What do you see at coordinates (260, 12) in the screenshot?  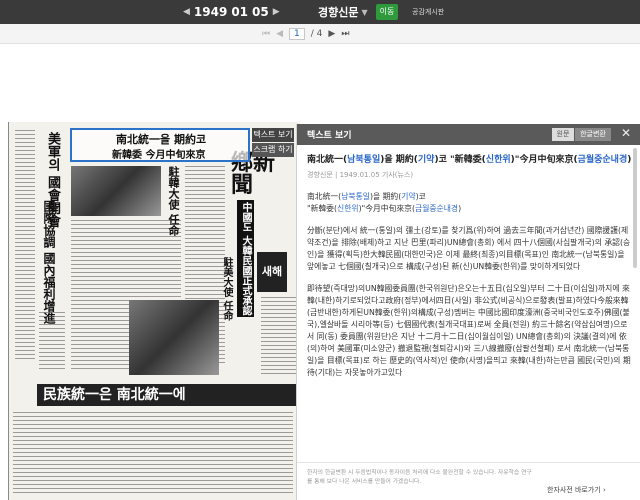 I see `day-select: 05` at bounding box center [260, 12].